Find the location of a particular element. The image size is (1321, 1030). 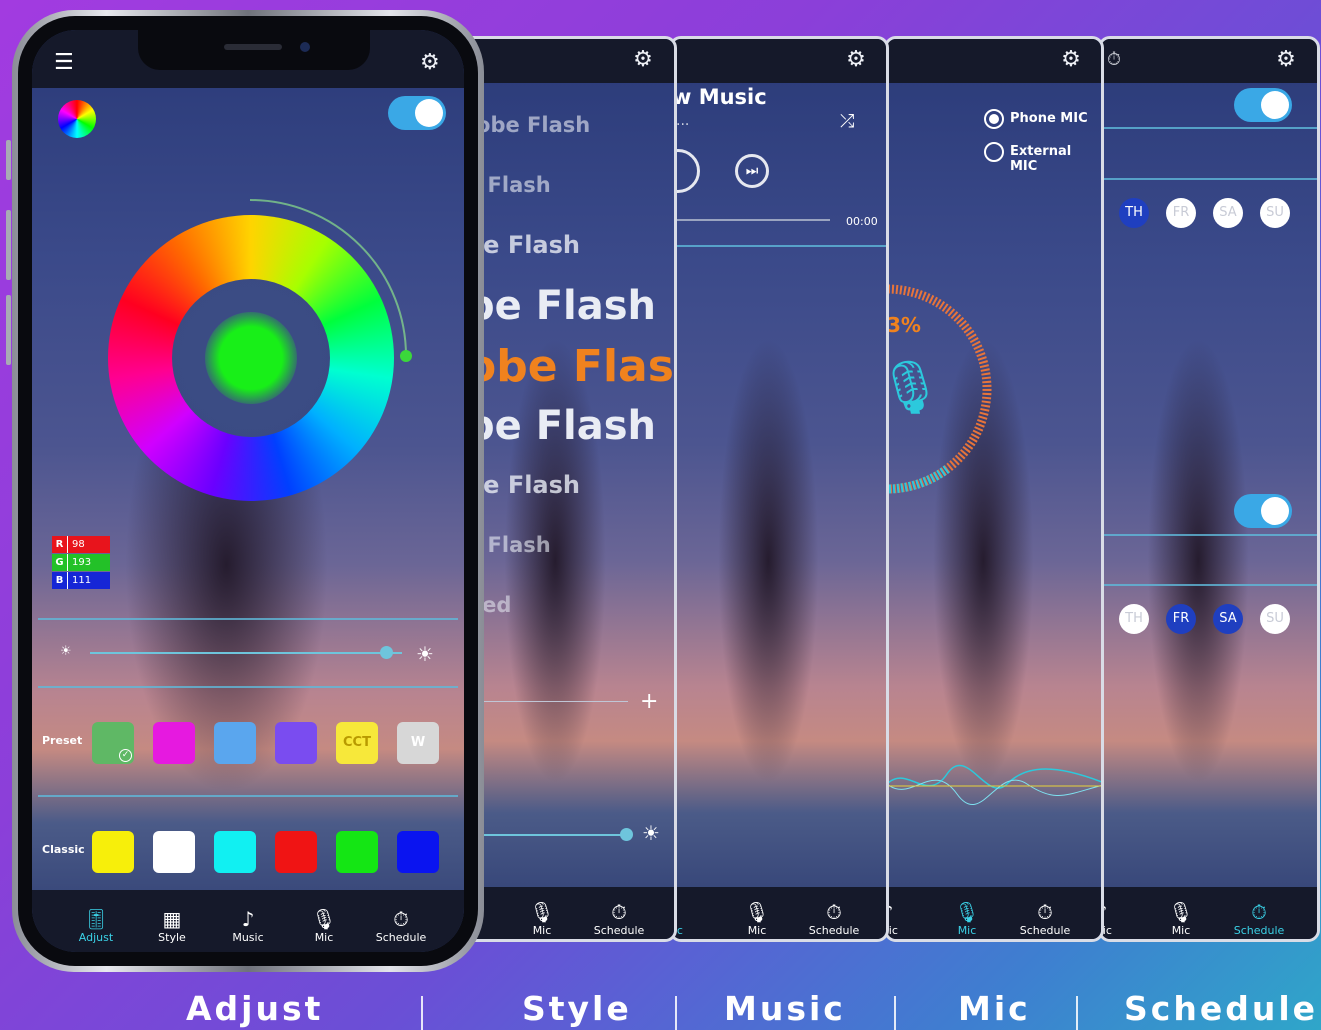

brightness-track is located at coordinates (246, 653).